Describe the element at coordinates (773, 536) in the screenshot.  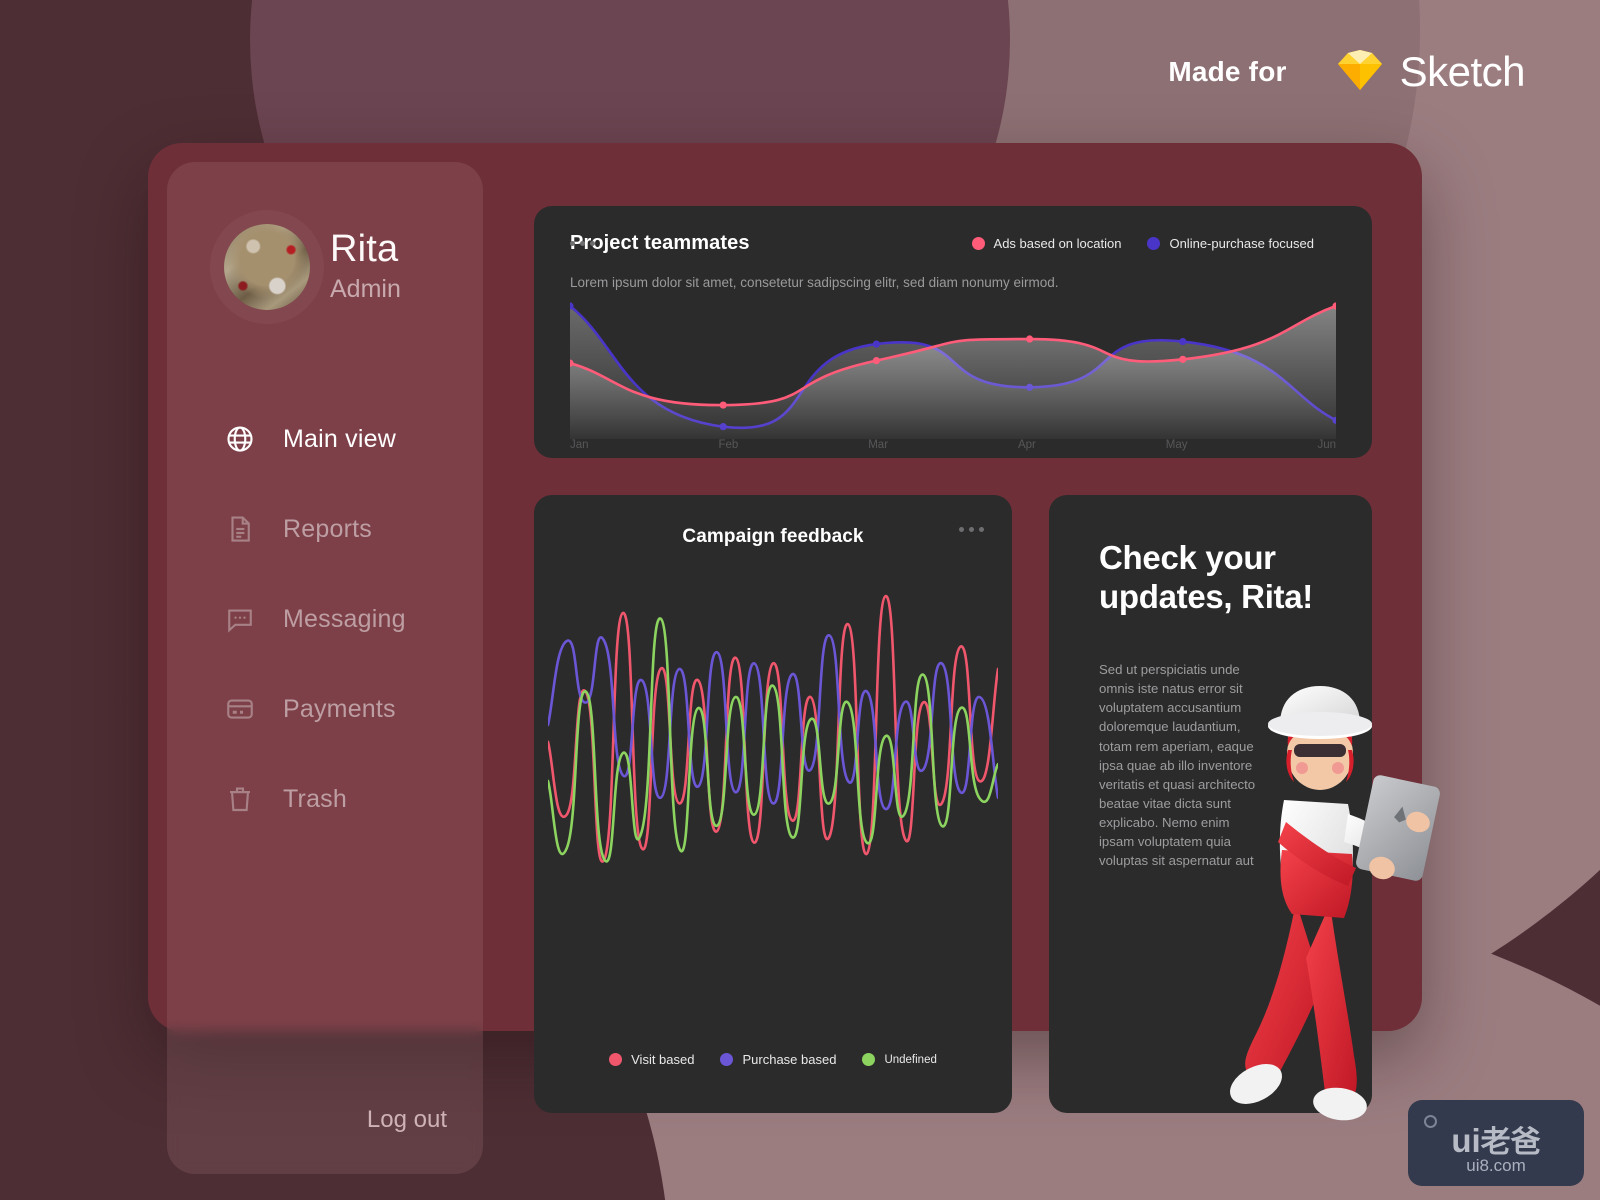
I see `card-title: Campaign feedback` at that location.